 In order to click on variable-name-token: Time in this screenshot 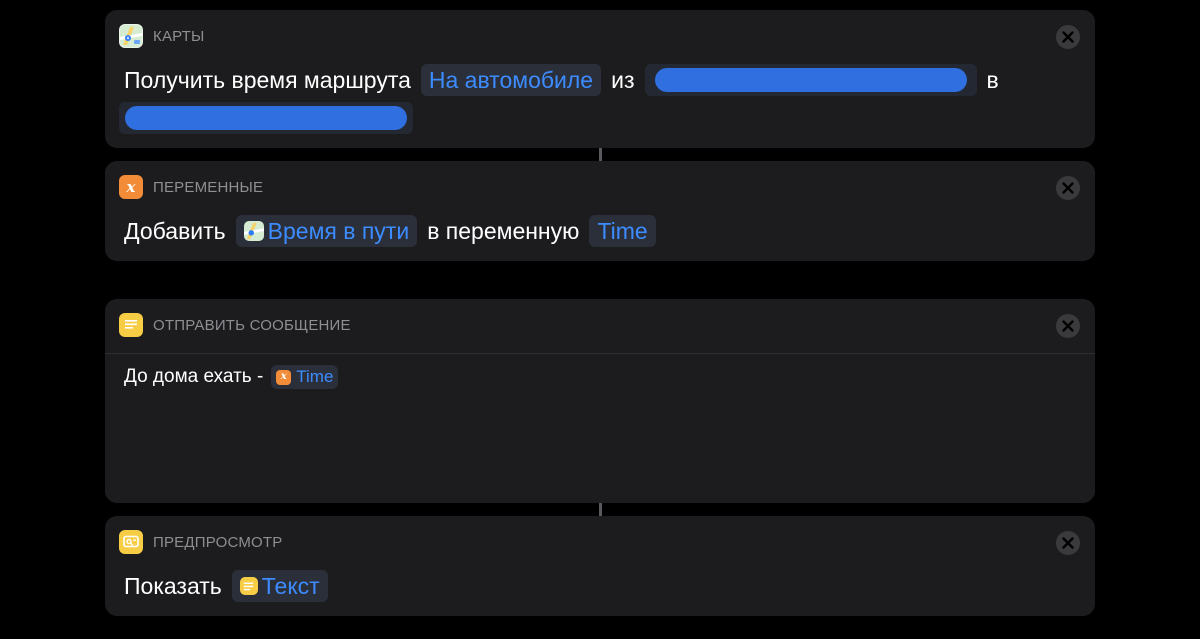, I will do `click(622, 231)`.